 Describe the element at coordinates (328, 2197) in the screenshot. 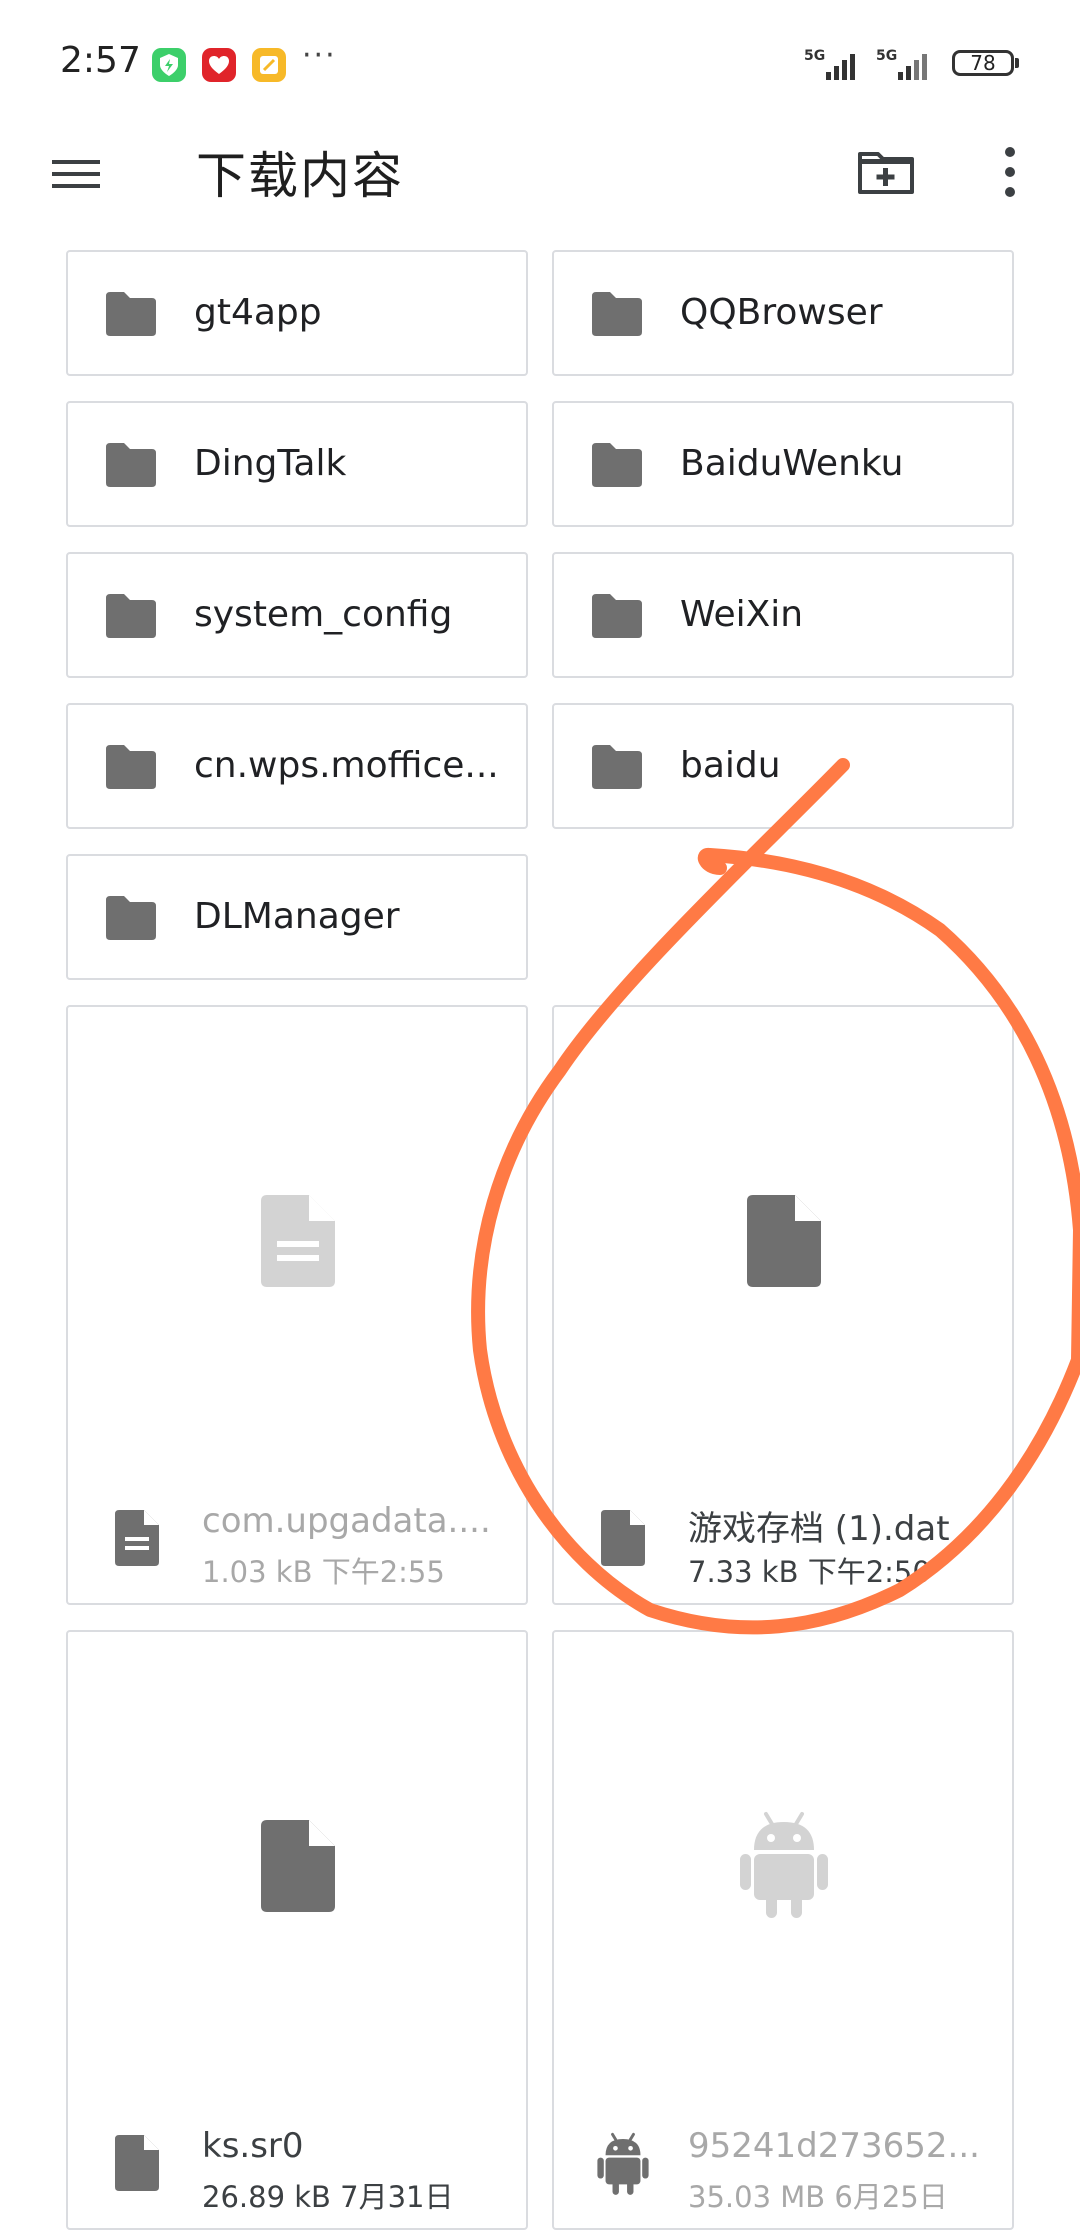

I see `file-meta: 26.89 kB 7月31日` at that location.